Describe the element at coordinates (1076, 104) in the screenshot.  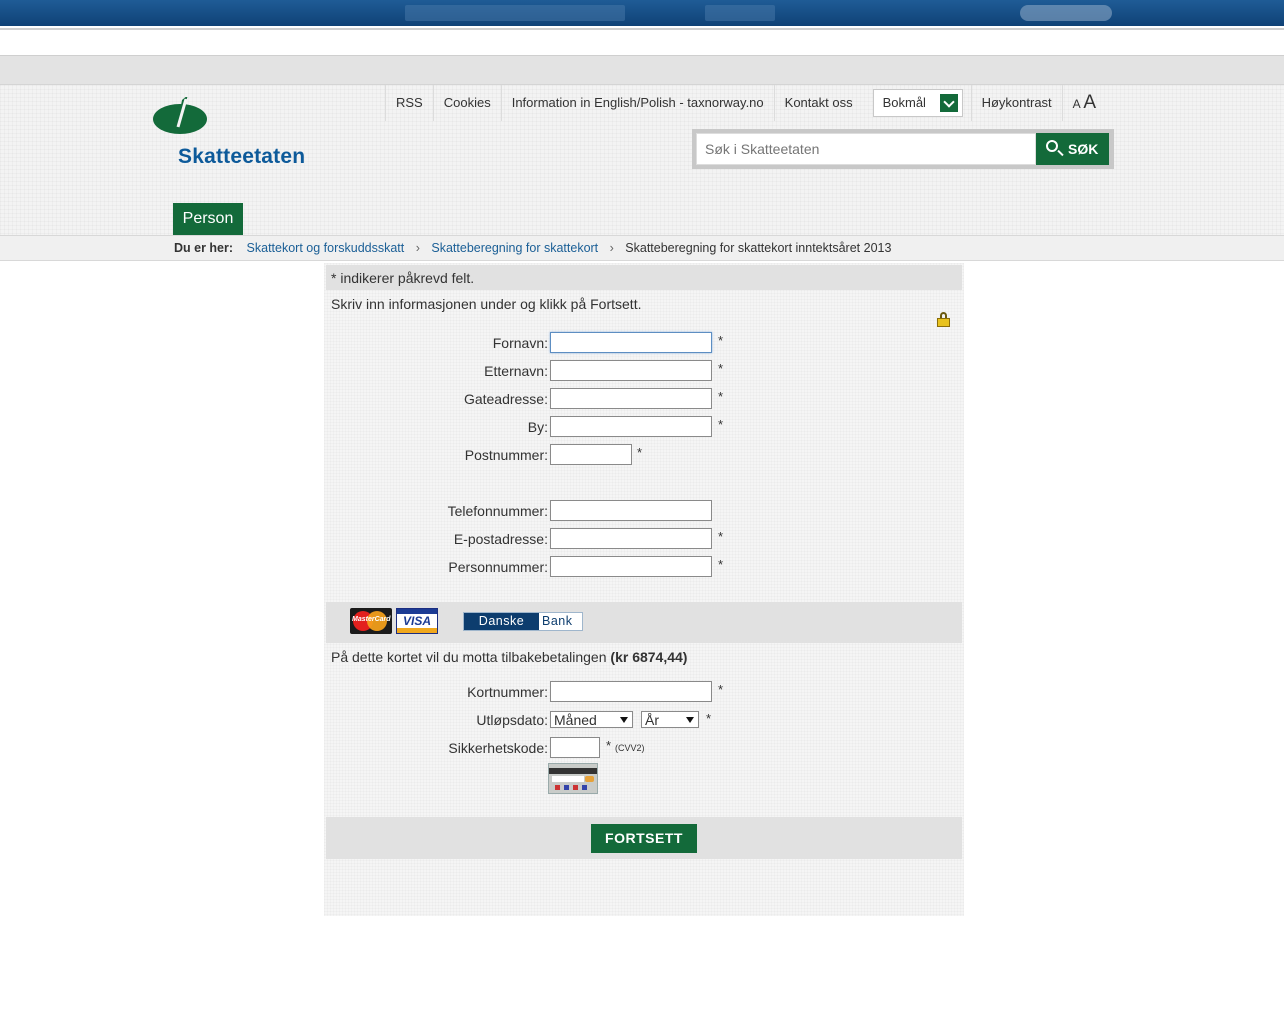
I see `font-small: A` at that location.